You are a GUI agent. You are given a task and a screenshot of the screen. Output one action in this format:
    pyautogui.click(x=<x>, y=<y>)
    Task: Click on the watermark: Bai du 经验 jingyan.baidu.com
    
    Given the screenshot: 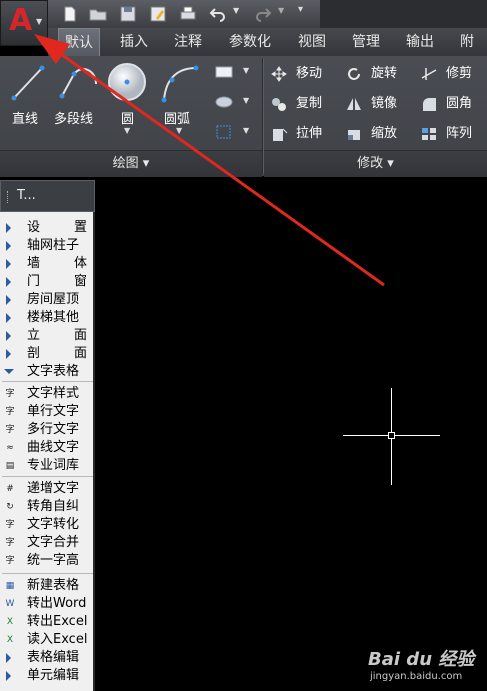 What is the action you would take?
    pyautogui.click(x=426, y=666)
    